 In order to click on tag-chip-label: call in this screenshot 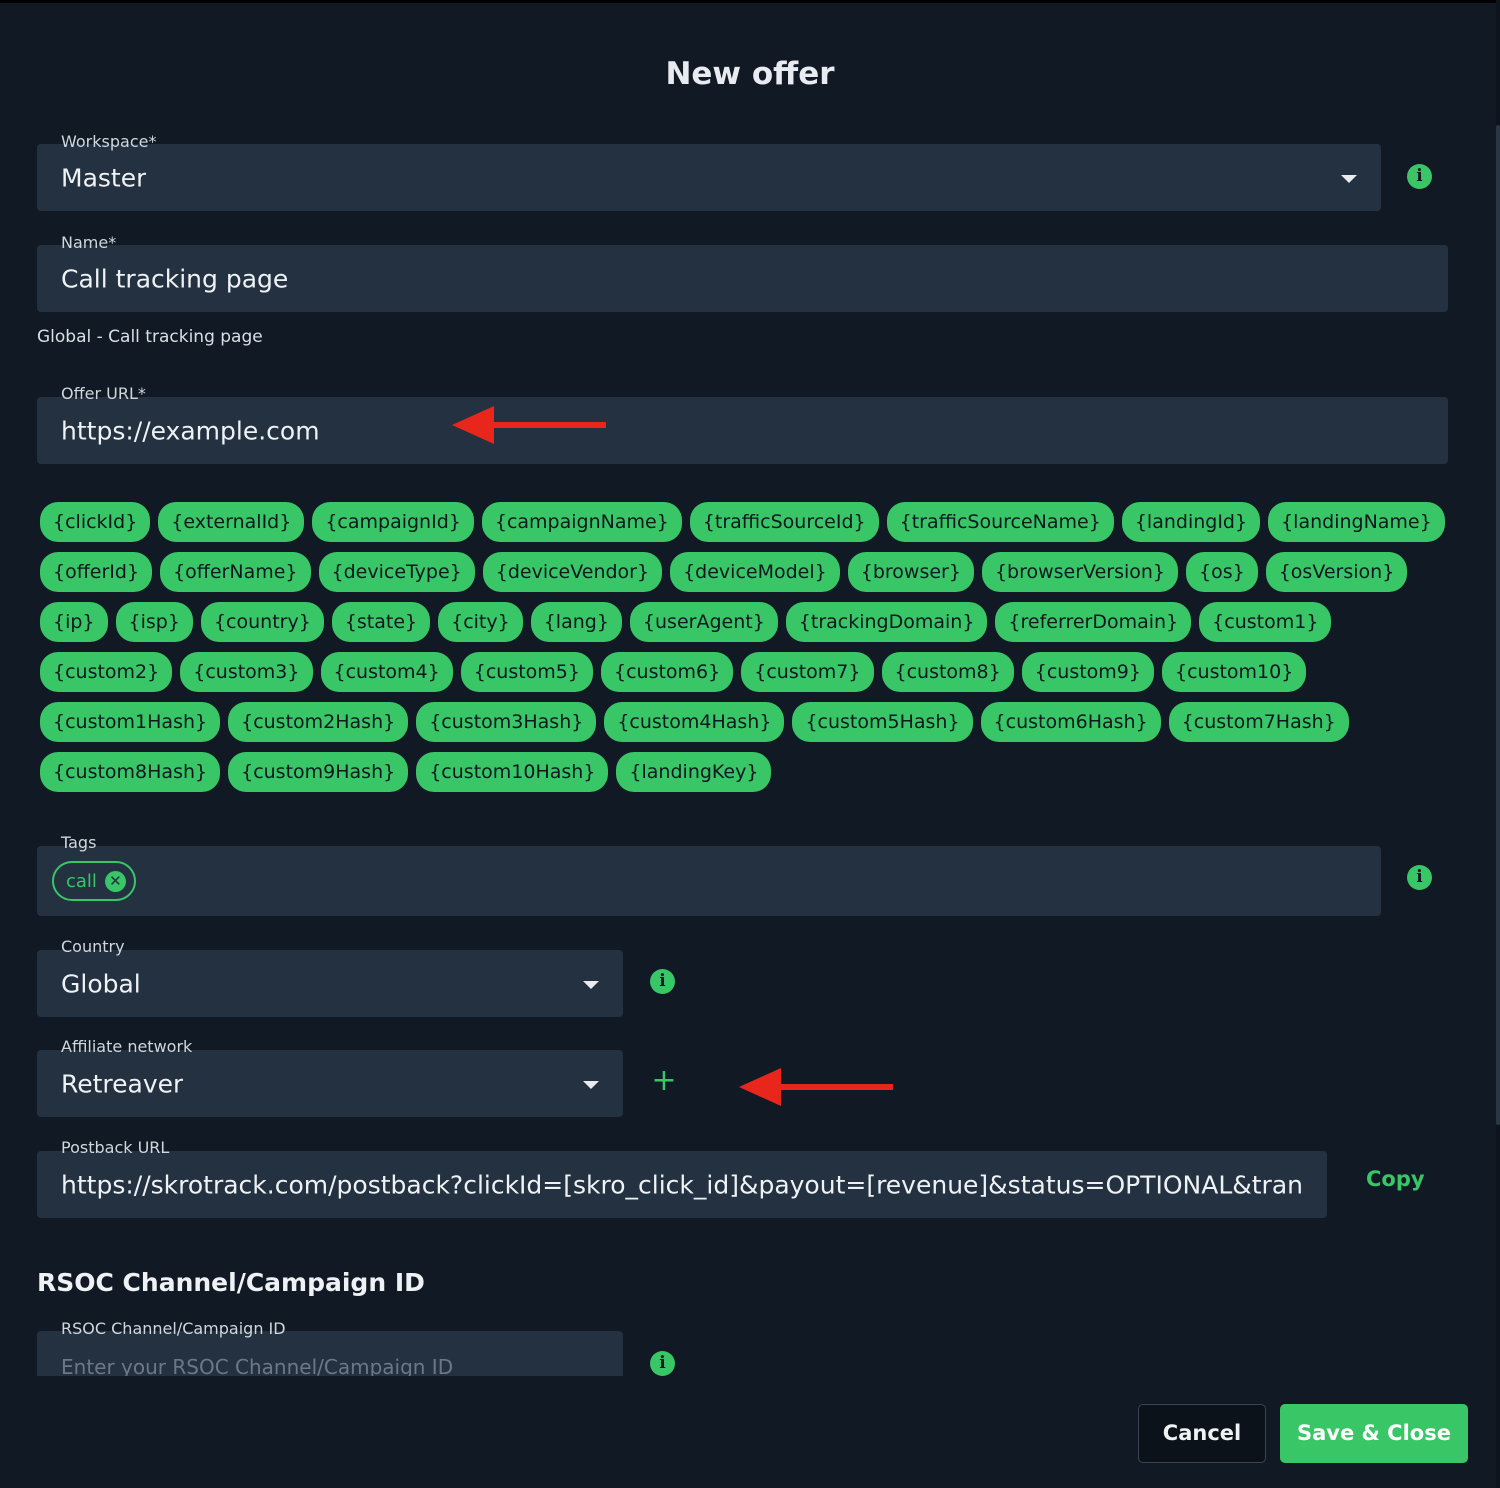, I will do `click(81, 881)`.